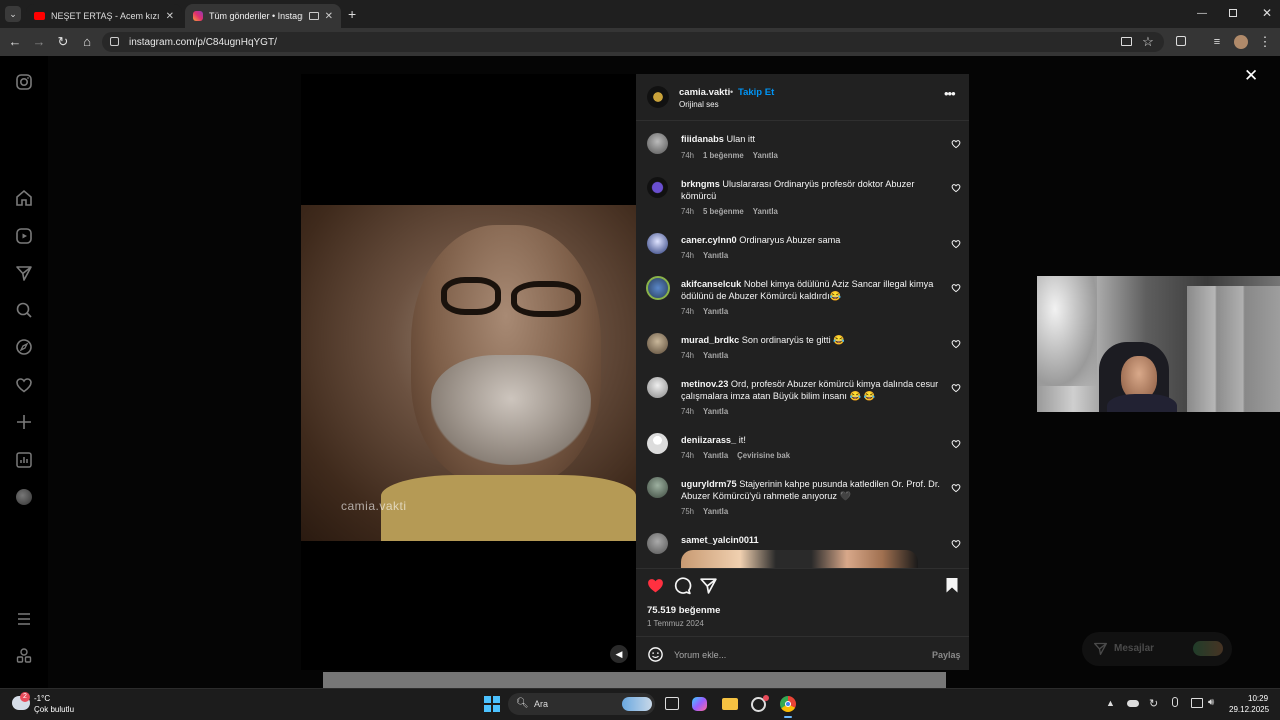  I want to click on network-icon, so click(1197, 703).